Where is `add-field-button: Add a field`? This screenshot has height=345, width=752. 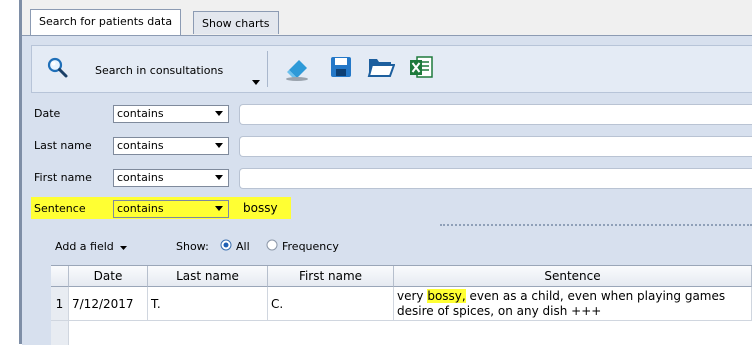 add-field-button: Add a field is located at coordinates (91, 246).